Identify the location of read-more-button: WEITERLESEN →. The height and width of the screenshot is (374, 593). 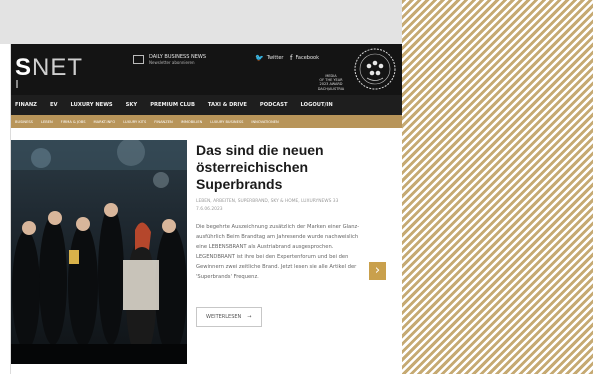
(229, 317).